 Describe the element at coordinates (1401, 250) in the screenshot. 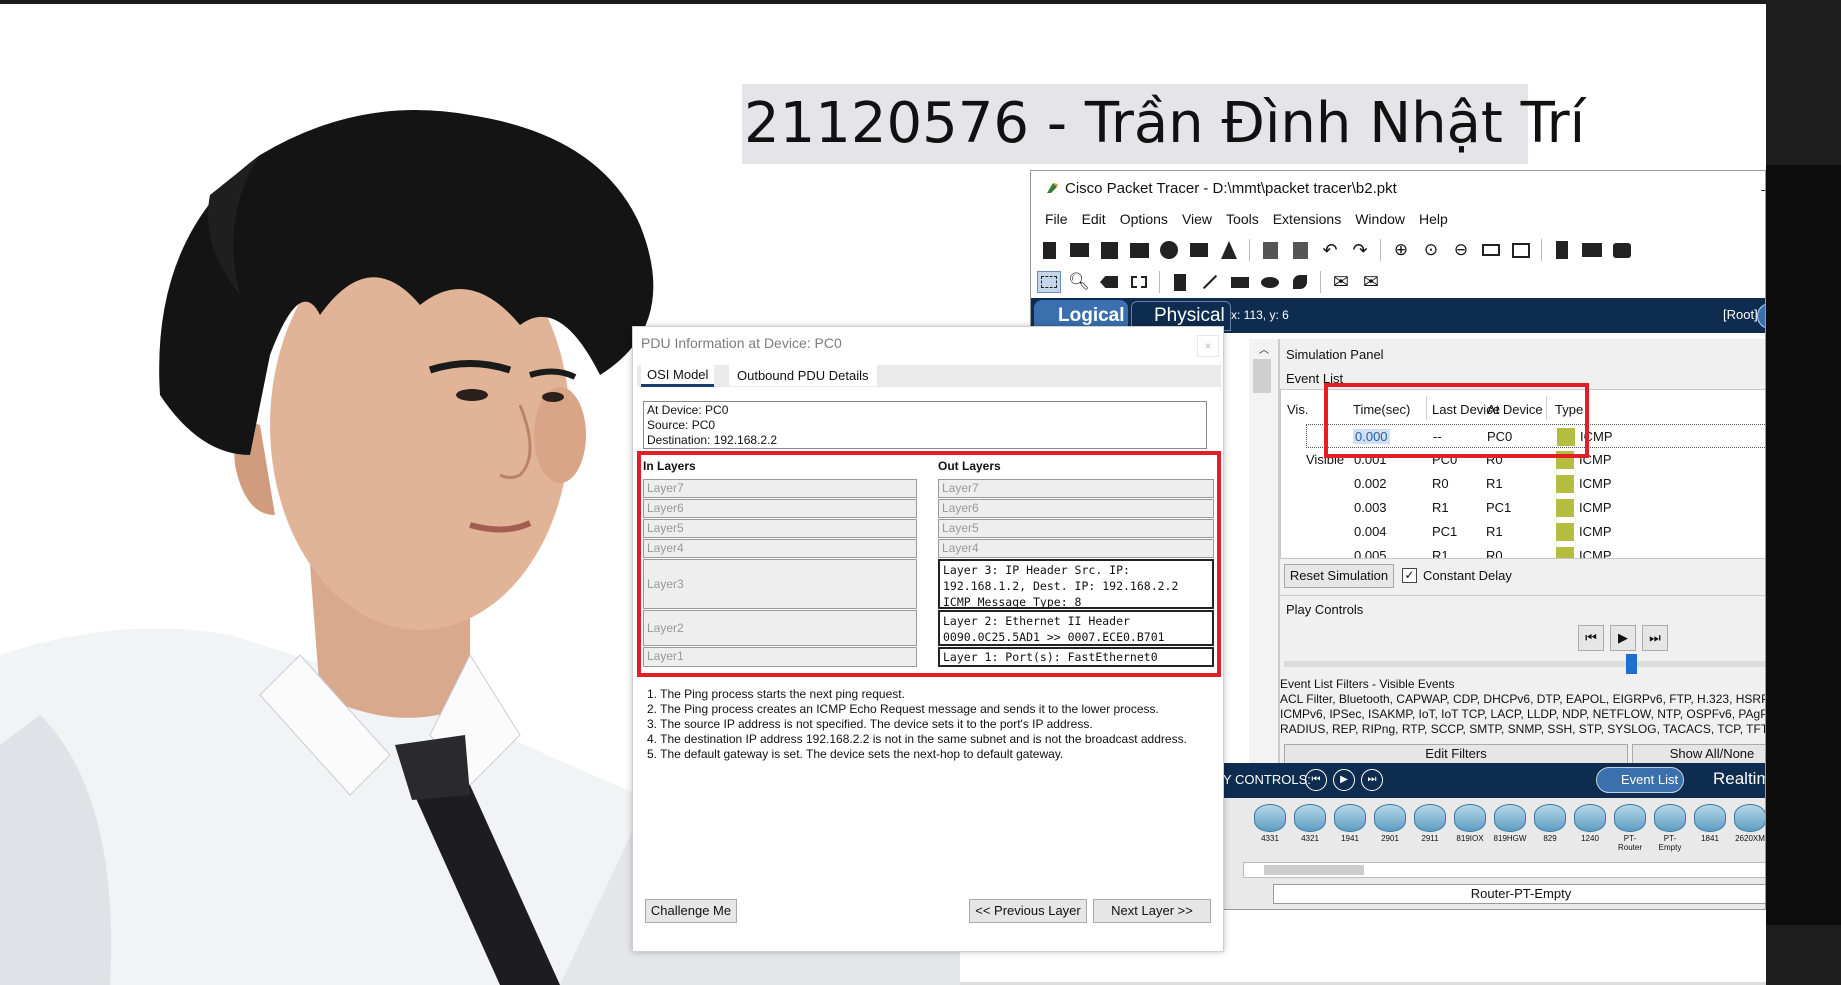

I see `zoom-in-icon: ⊕` at that location.